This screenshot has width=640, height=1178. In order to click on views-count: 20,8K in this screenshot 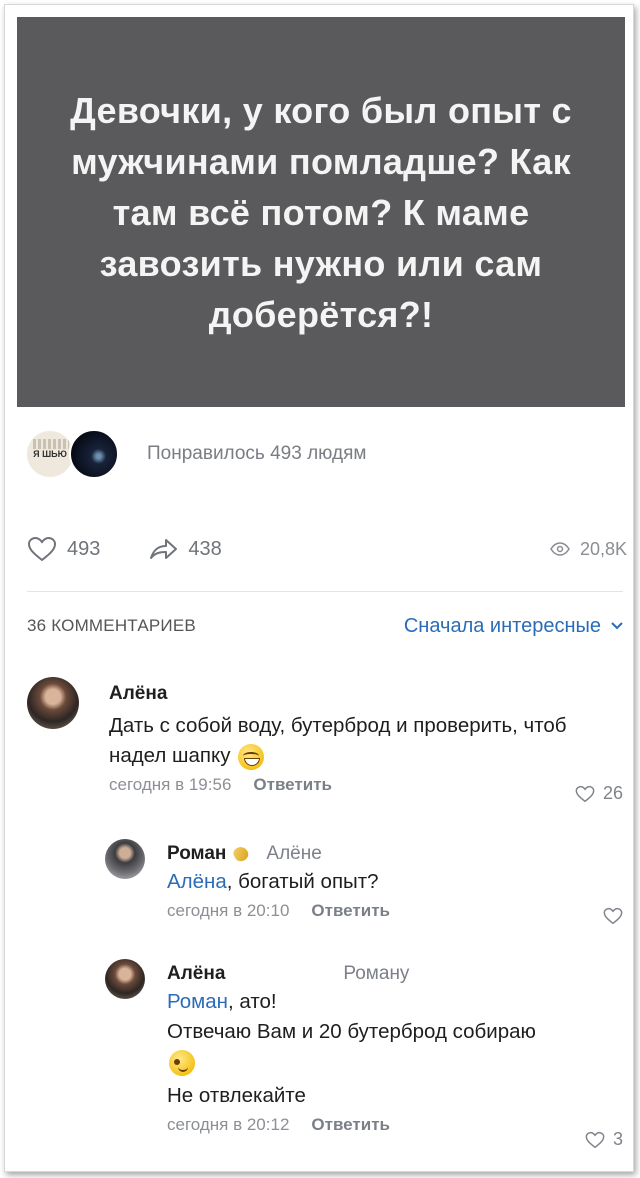, I will do `click(603, 548)`.